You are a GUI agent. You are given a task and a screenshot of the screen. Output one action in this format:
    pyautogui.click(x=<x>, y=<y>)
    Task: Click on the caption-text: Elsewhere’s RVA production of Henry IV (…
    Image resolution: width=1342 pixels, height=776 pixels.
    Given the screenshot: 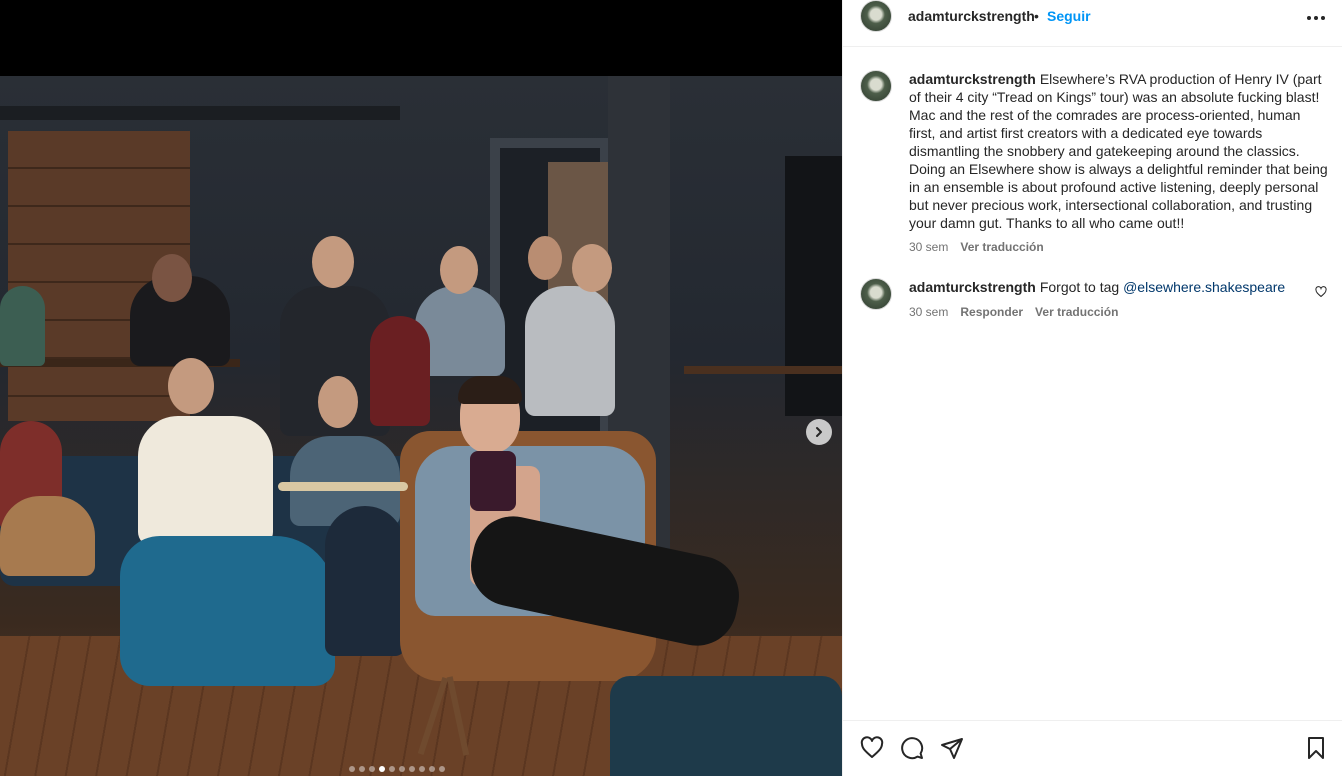 What is the action you would take?
    pyautogui.click(x=1118, y=151)
    